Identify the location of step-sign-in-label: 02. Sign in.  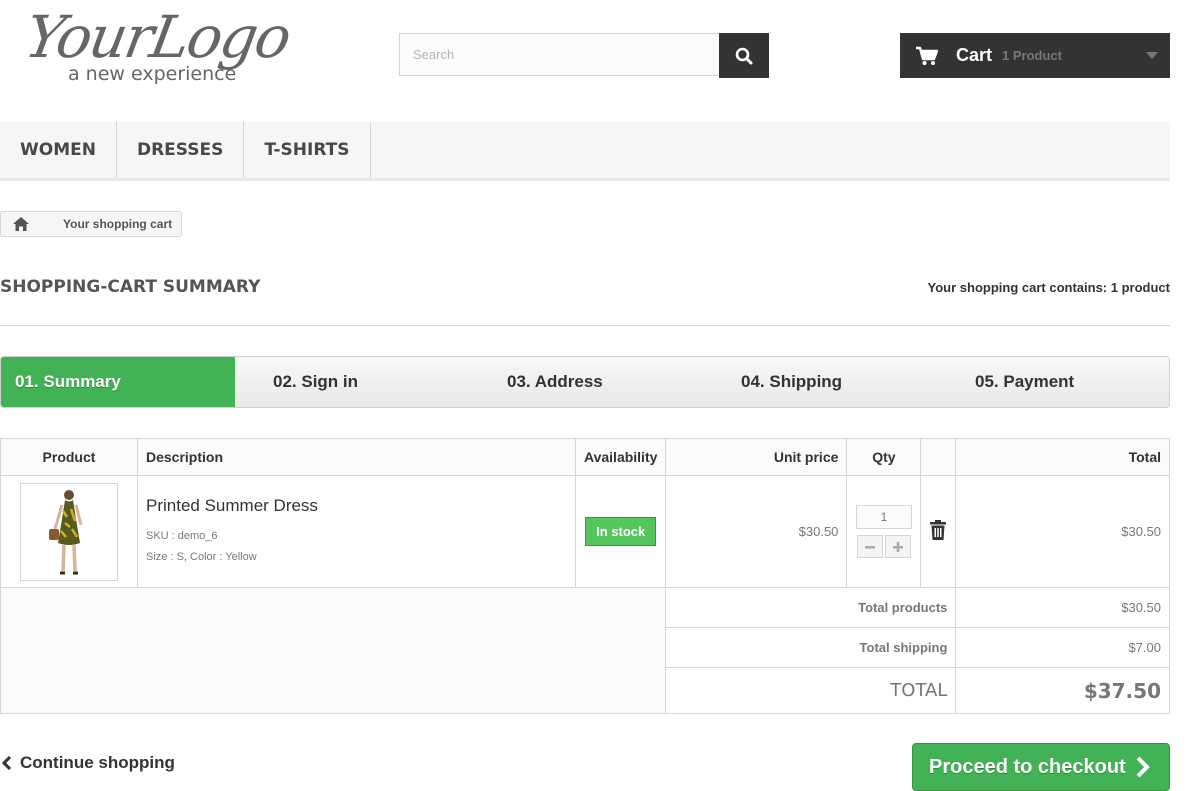
(316, 381).